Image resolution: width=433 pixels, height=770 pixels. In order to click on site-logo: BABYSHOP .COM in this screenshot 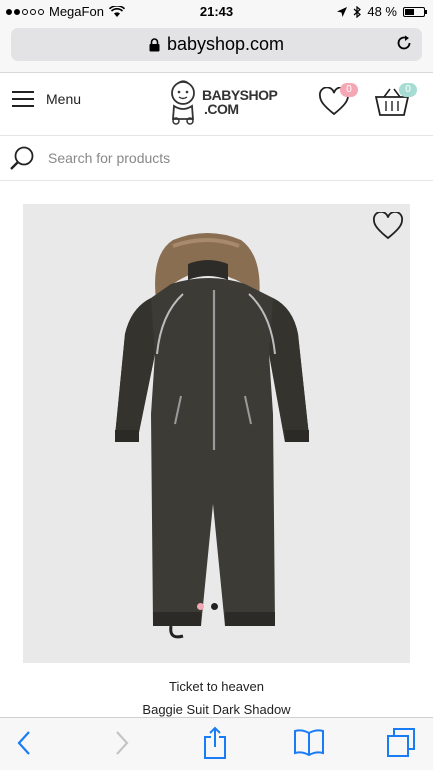, I will do `click(223, 102)`.